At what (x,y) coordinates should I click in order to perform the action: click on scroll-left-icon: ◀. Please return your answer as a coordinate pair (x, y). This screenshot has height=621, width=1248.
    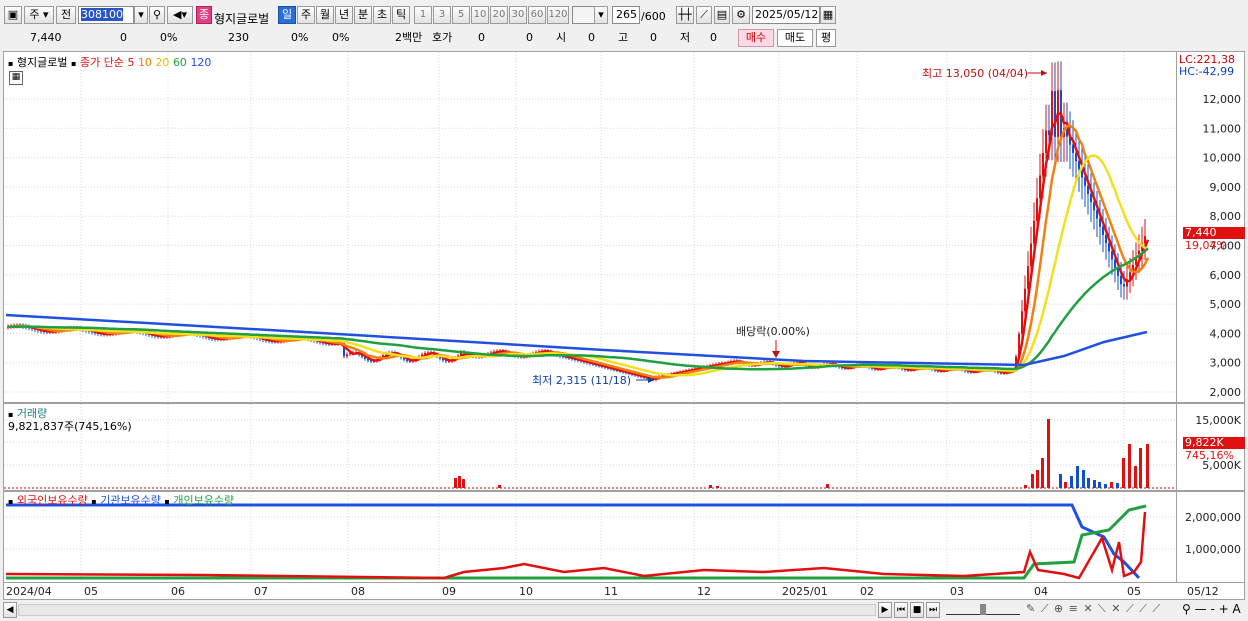
    Looking at the image, I should click on (10, 610).